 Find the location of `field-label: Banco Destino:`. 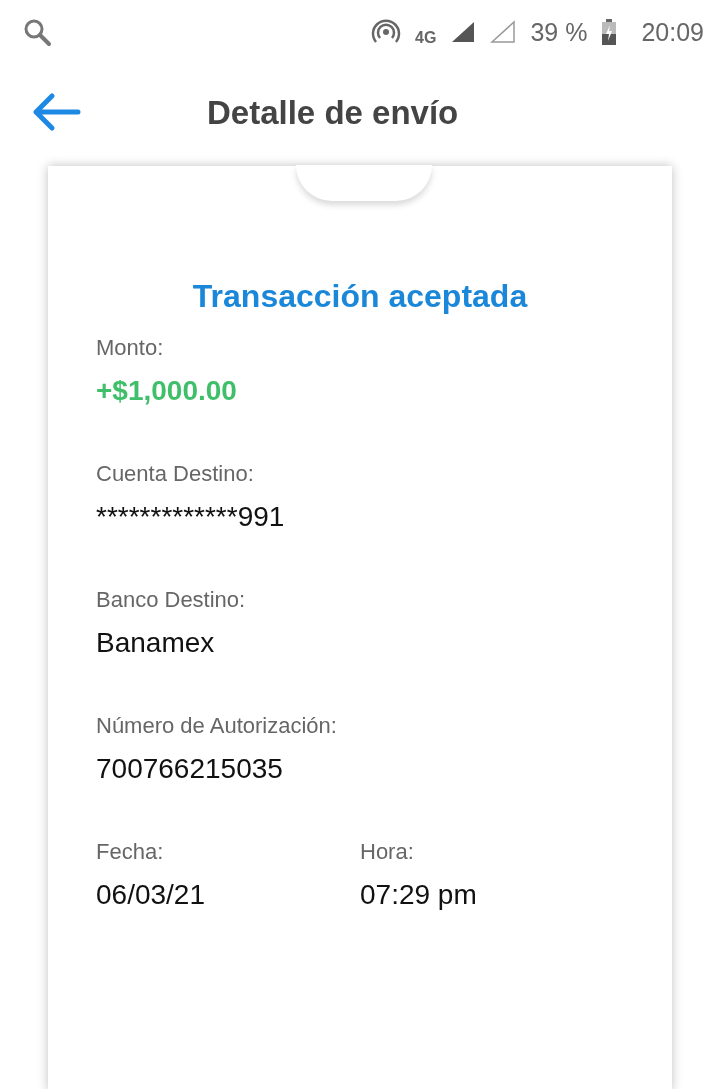

field-label: Banco Destino: is located at coordinates (171, 600).